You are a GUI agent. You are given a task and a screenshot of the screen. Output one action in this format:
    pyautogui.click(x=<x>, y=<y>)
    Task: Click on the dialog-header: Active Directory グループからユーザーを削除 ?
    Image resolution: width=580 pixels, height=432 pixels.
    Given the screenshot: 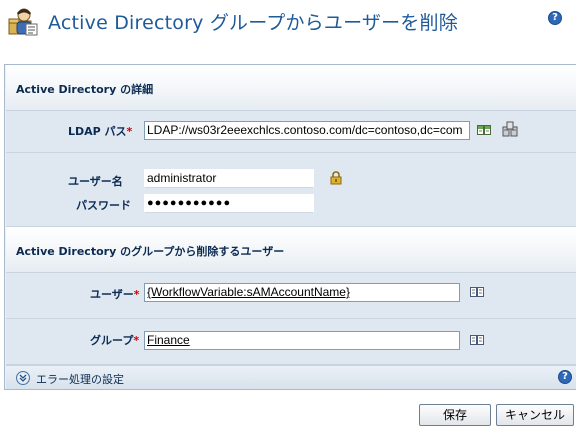 What is the action you would take?
    pyautogui.click(x=290, y=21)
    